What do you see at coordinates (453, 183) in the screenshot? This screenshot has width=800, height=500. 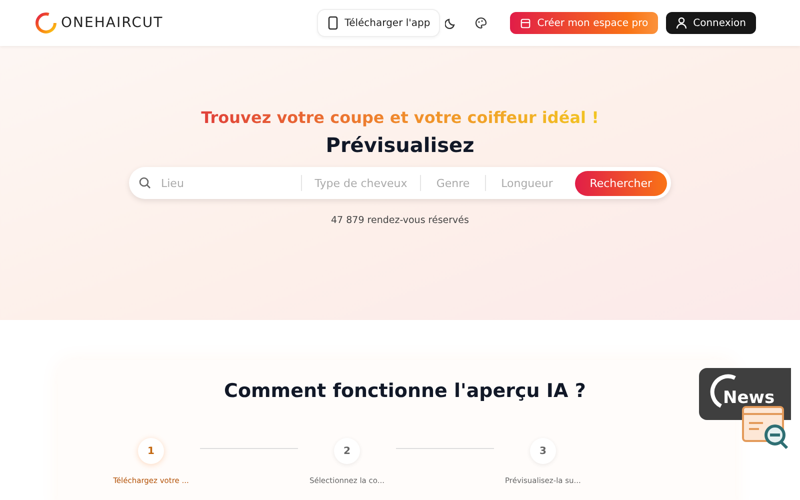 I see `filter-field: Genre` at bounding box center [453, 183].